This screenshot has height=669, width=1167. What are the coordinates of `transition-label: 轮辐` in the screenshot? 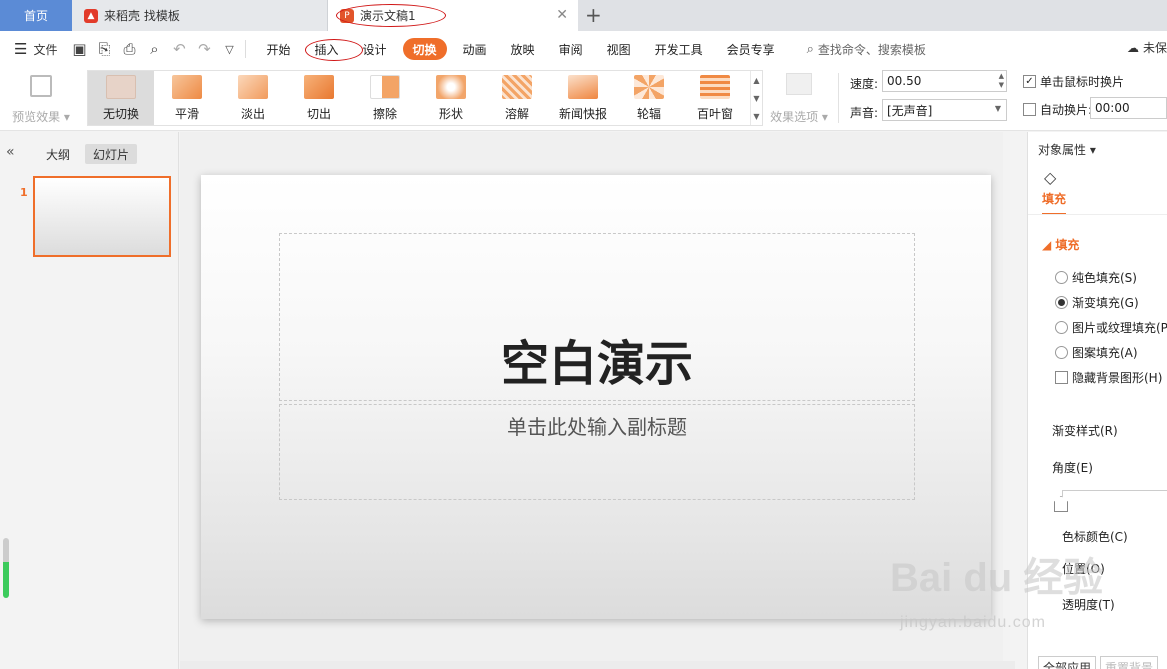 It's located at (648, 114).